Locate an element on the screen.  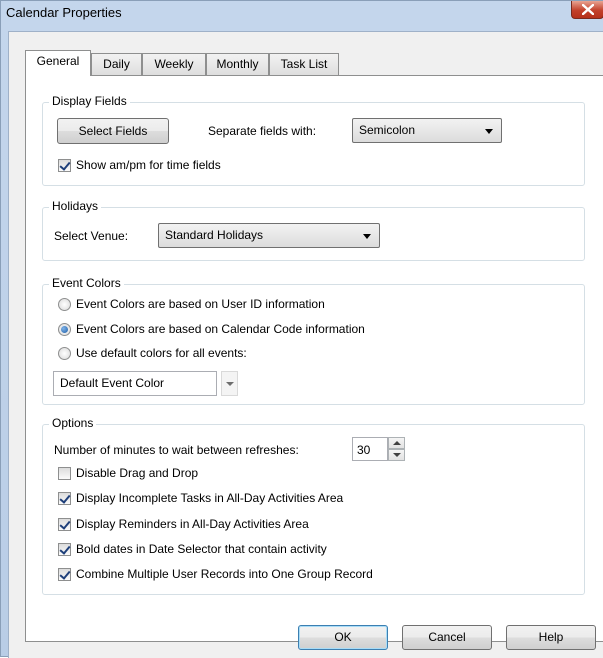
incomplete-tasks-checkbox is located at coordinates (64, 498).